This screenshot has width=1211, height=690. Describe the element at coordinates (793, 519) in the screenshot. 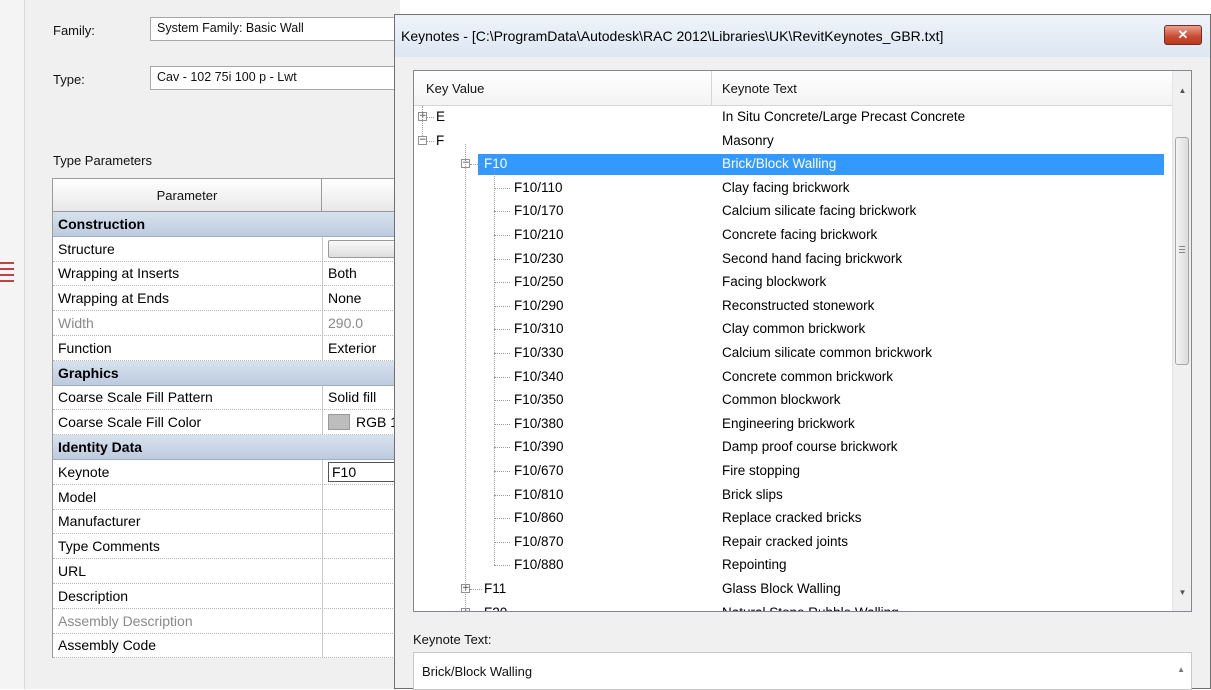

I see `tree-row: F10/860 Replace cracked bricks` at that location.